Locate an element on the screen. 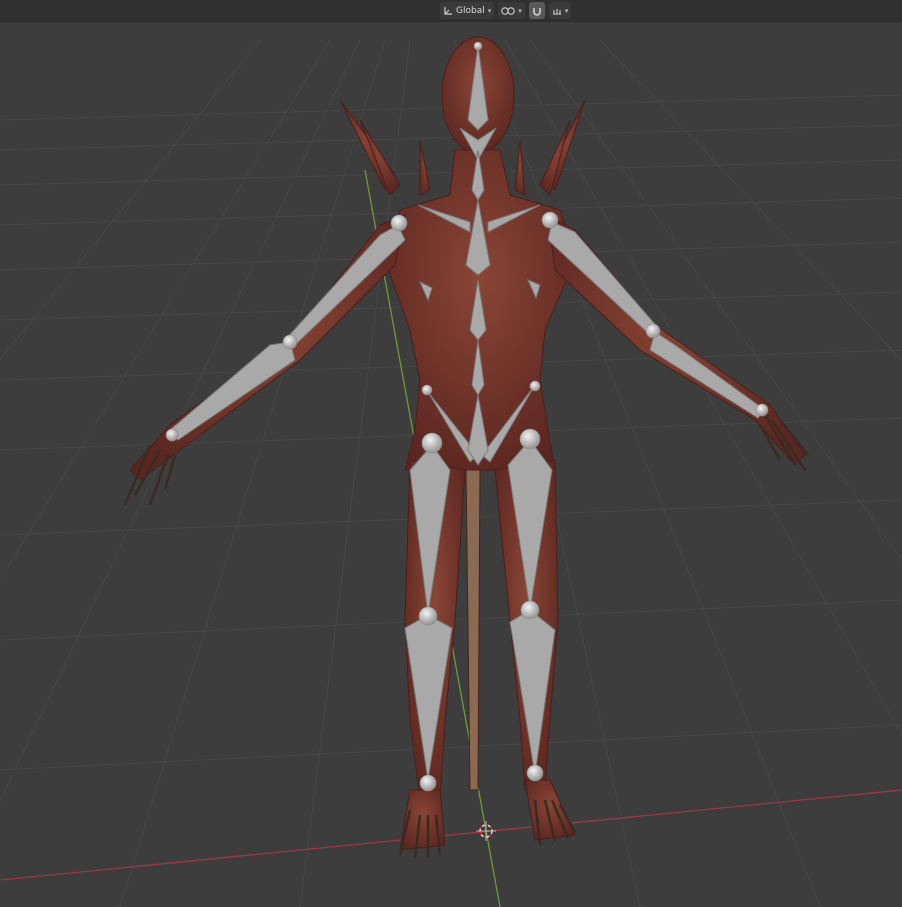 This screenshot has width=902, height=907. transform-orientation-icon is located at coordinates (448, 10).